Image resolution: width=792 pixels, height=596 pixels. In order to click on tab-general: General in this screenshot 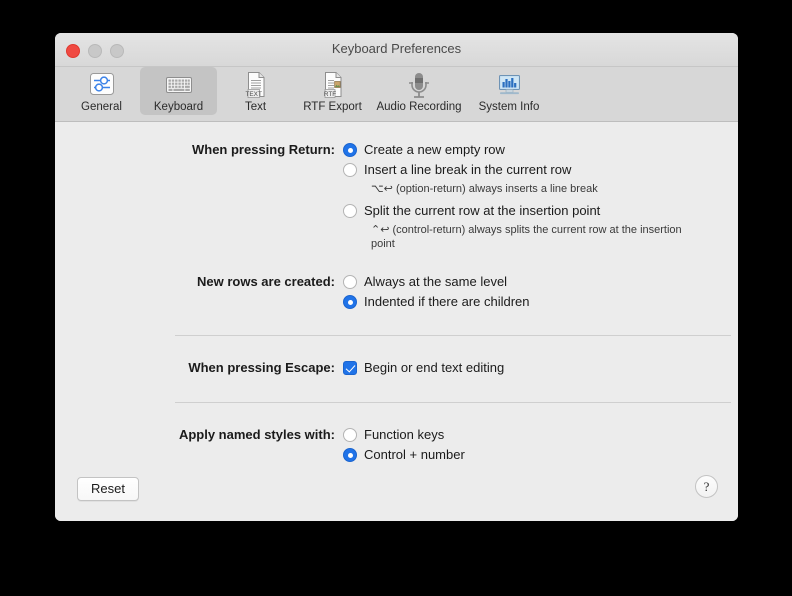, I will do `click(101, 91)`.